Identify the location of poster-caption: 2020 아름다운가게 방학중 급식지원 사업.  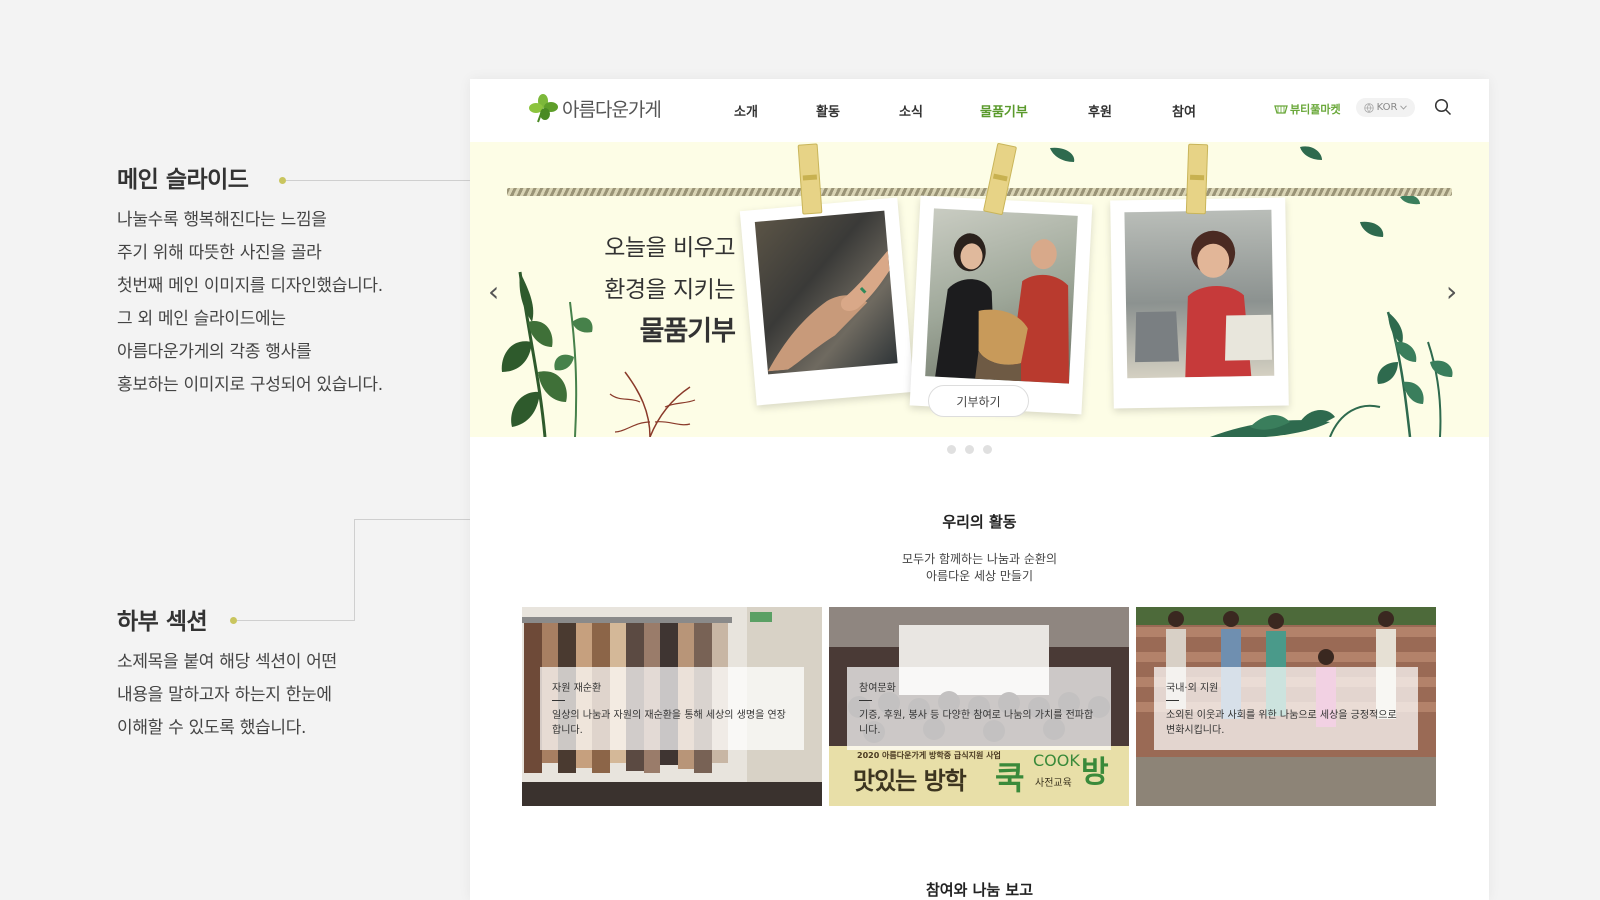
(929, 755).